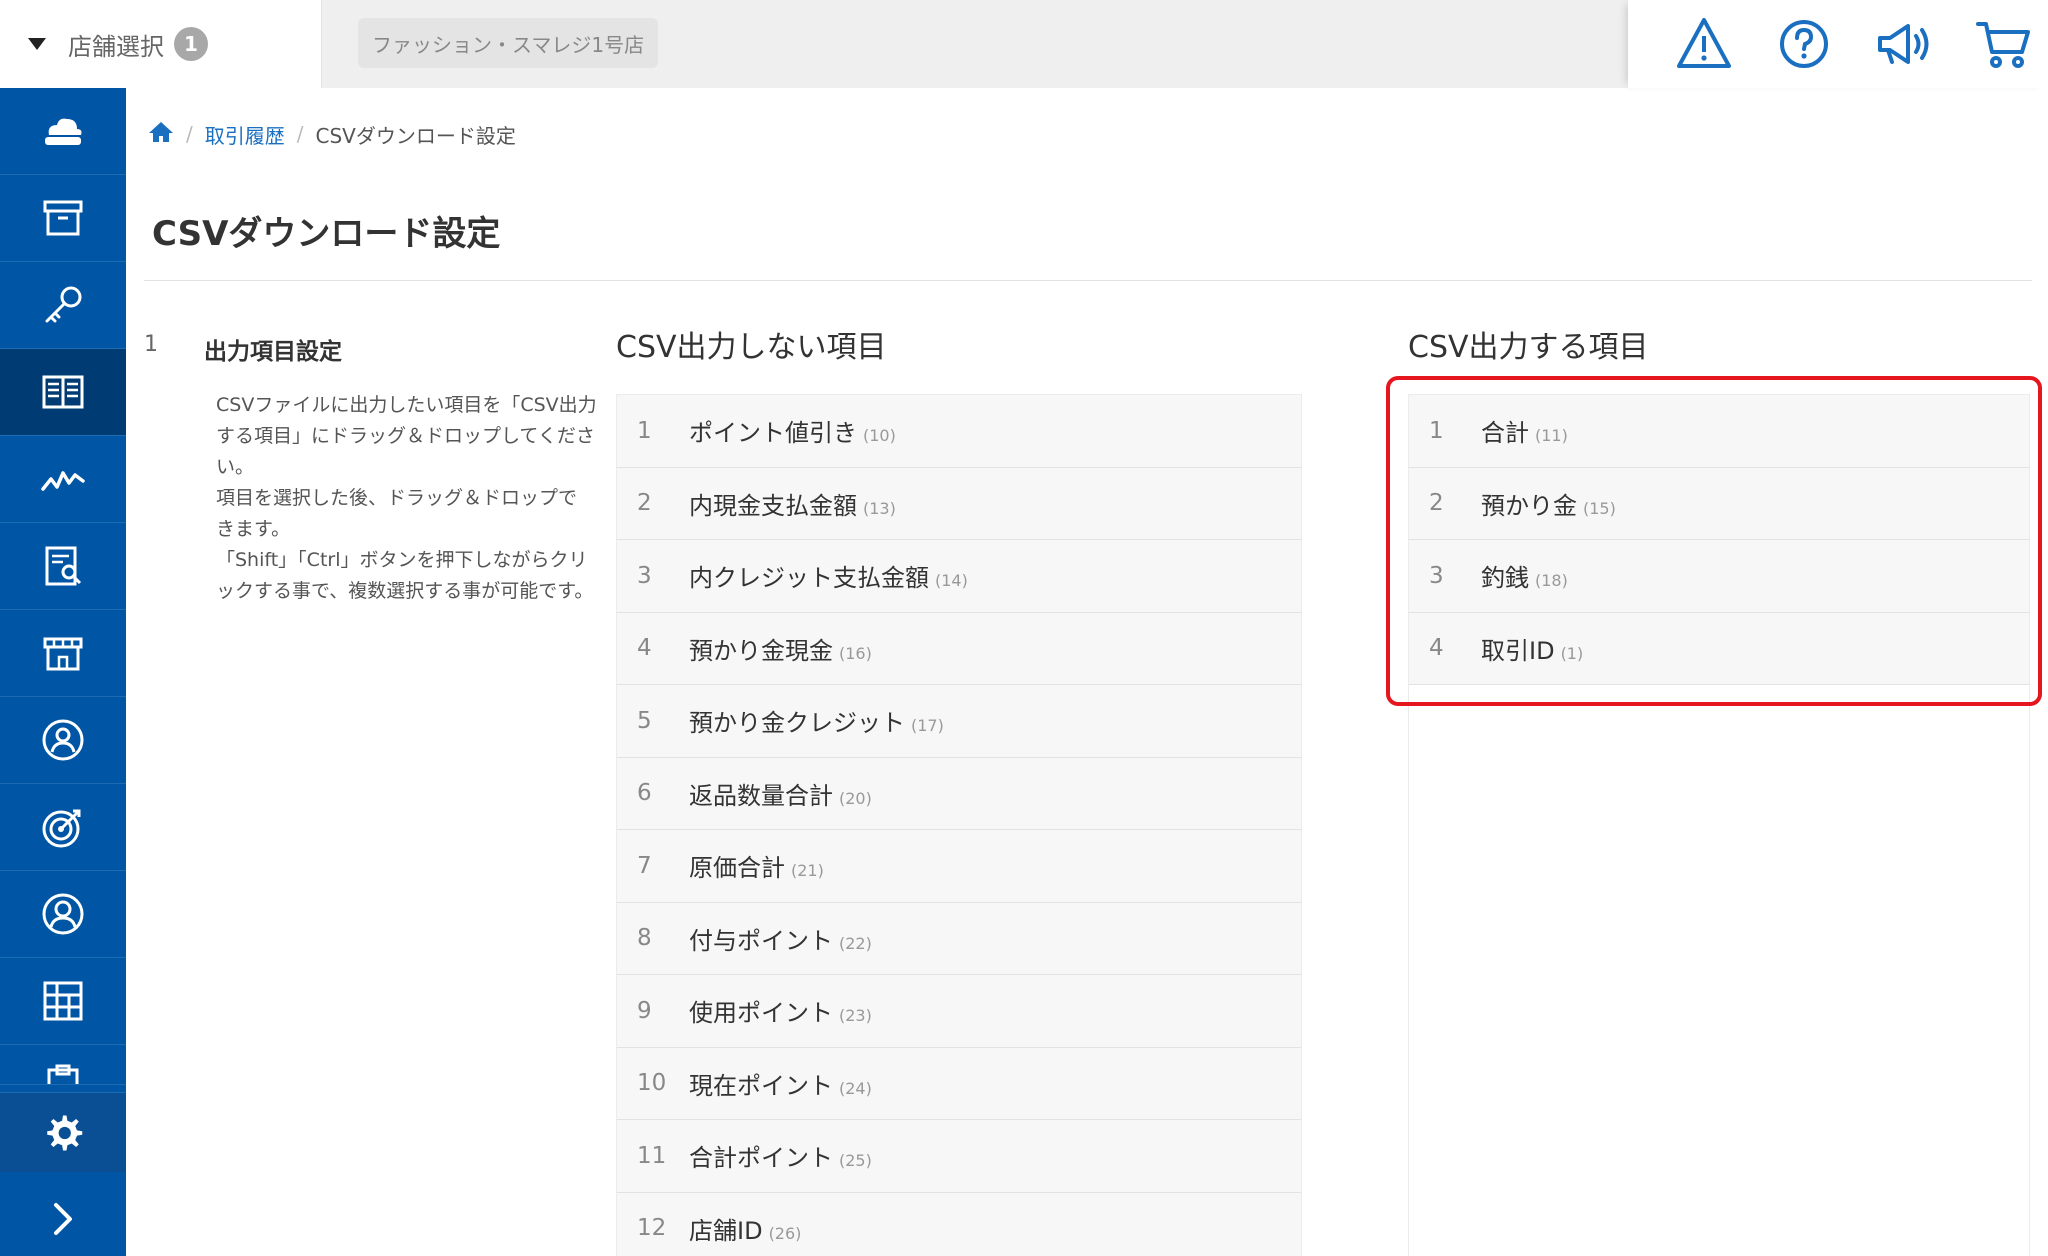 The height and width of the screenshot is (1256, 2048). I want to click on customer-icon, so click(63, 914).